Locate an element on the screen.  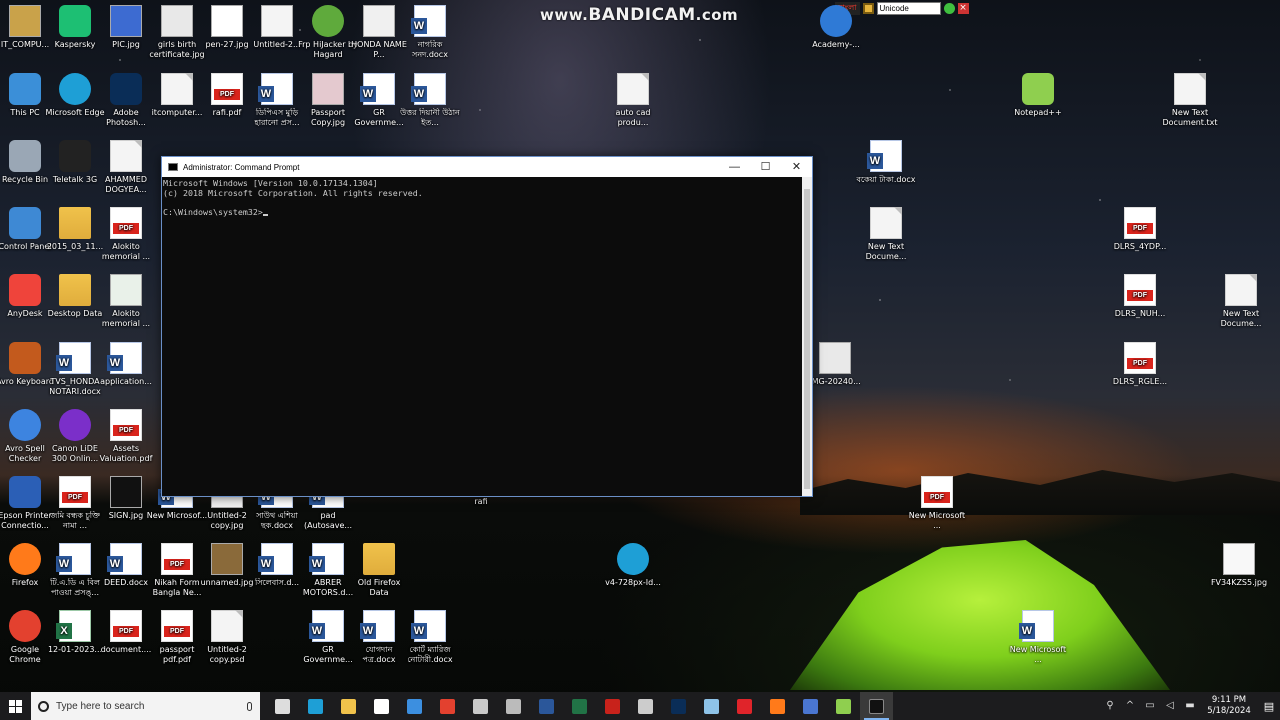
volume-icon: ◁ is located at coordinates (1170, 706).